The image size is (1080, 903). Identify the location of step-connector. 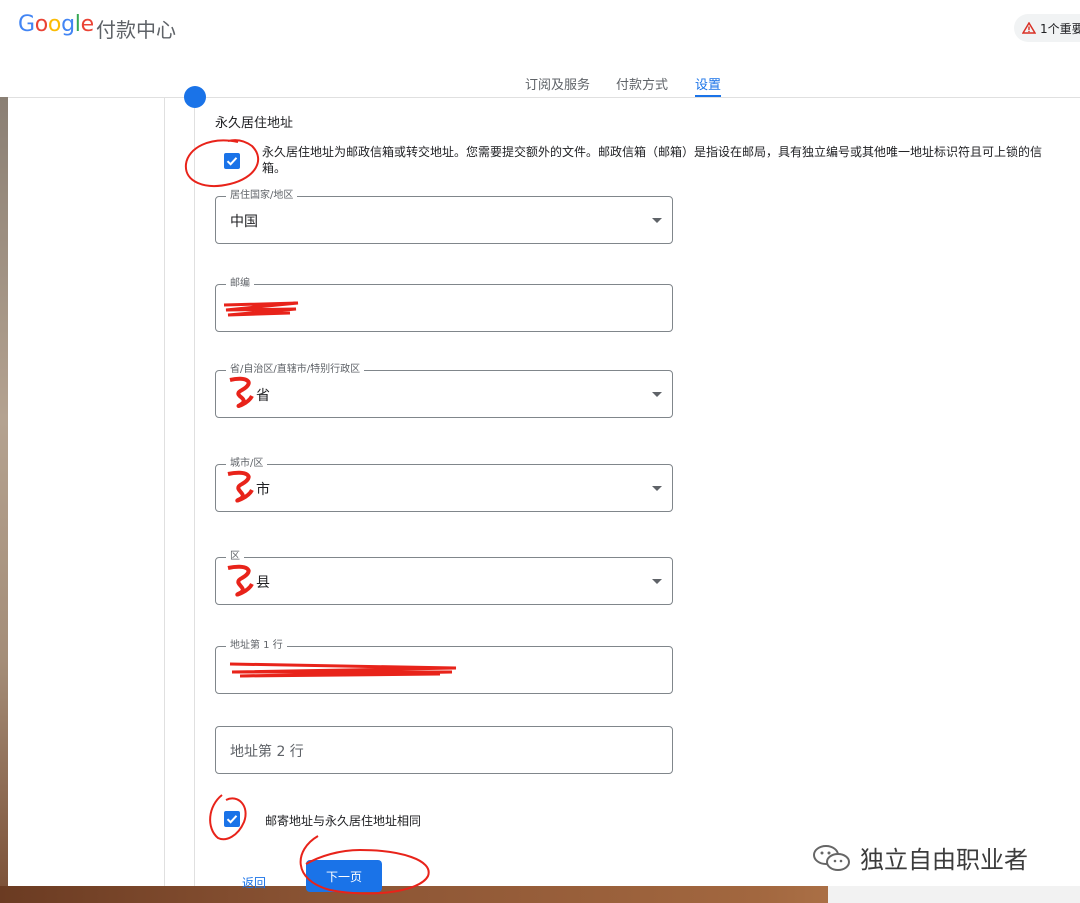
(194, 497).